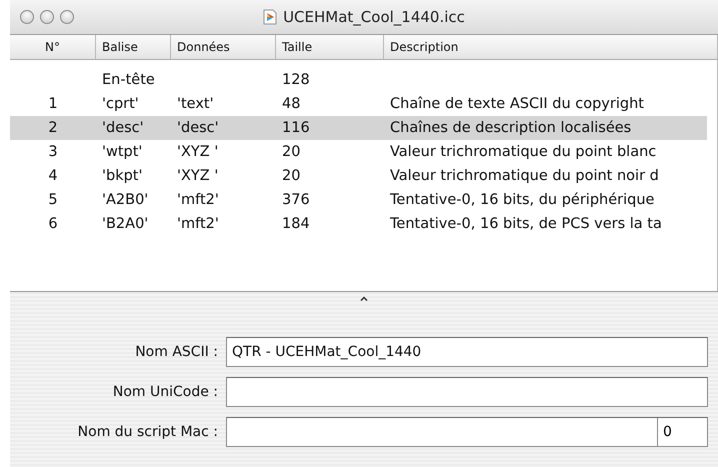  What do you see at coordinates (296, 224) in the screenshot?
I see `table-cell-text: 184` at bounding box center [296, 224].